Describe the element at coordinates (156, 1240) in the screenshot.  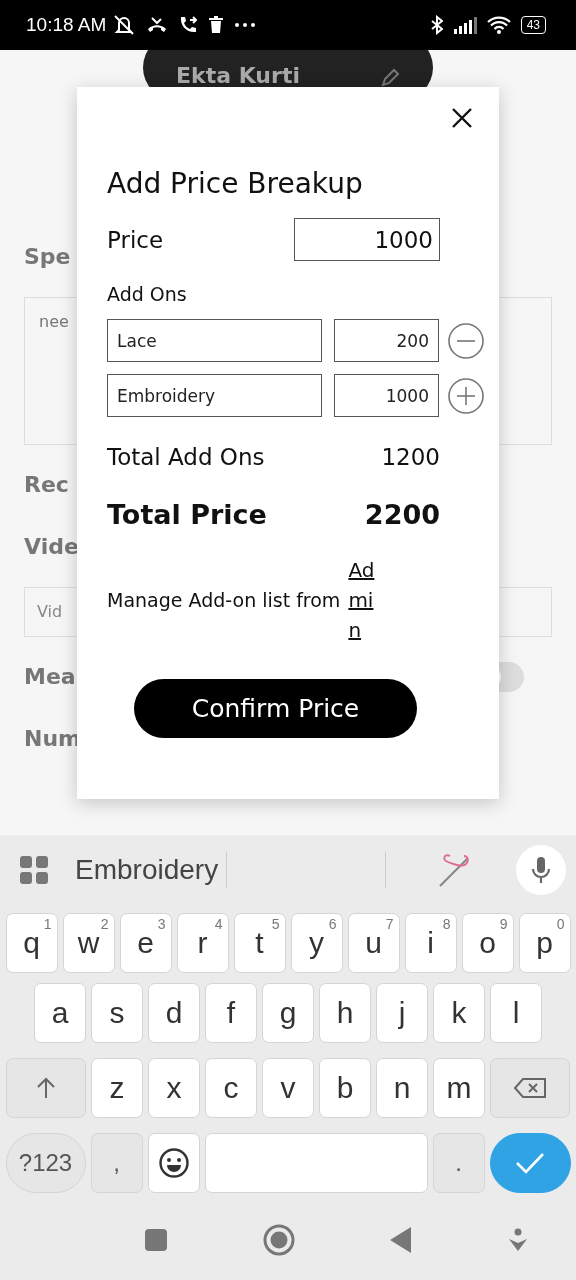
I see `recents-icon` at that location.